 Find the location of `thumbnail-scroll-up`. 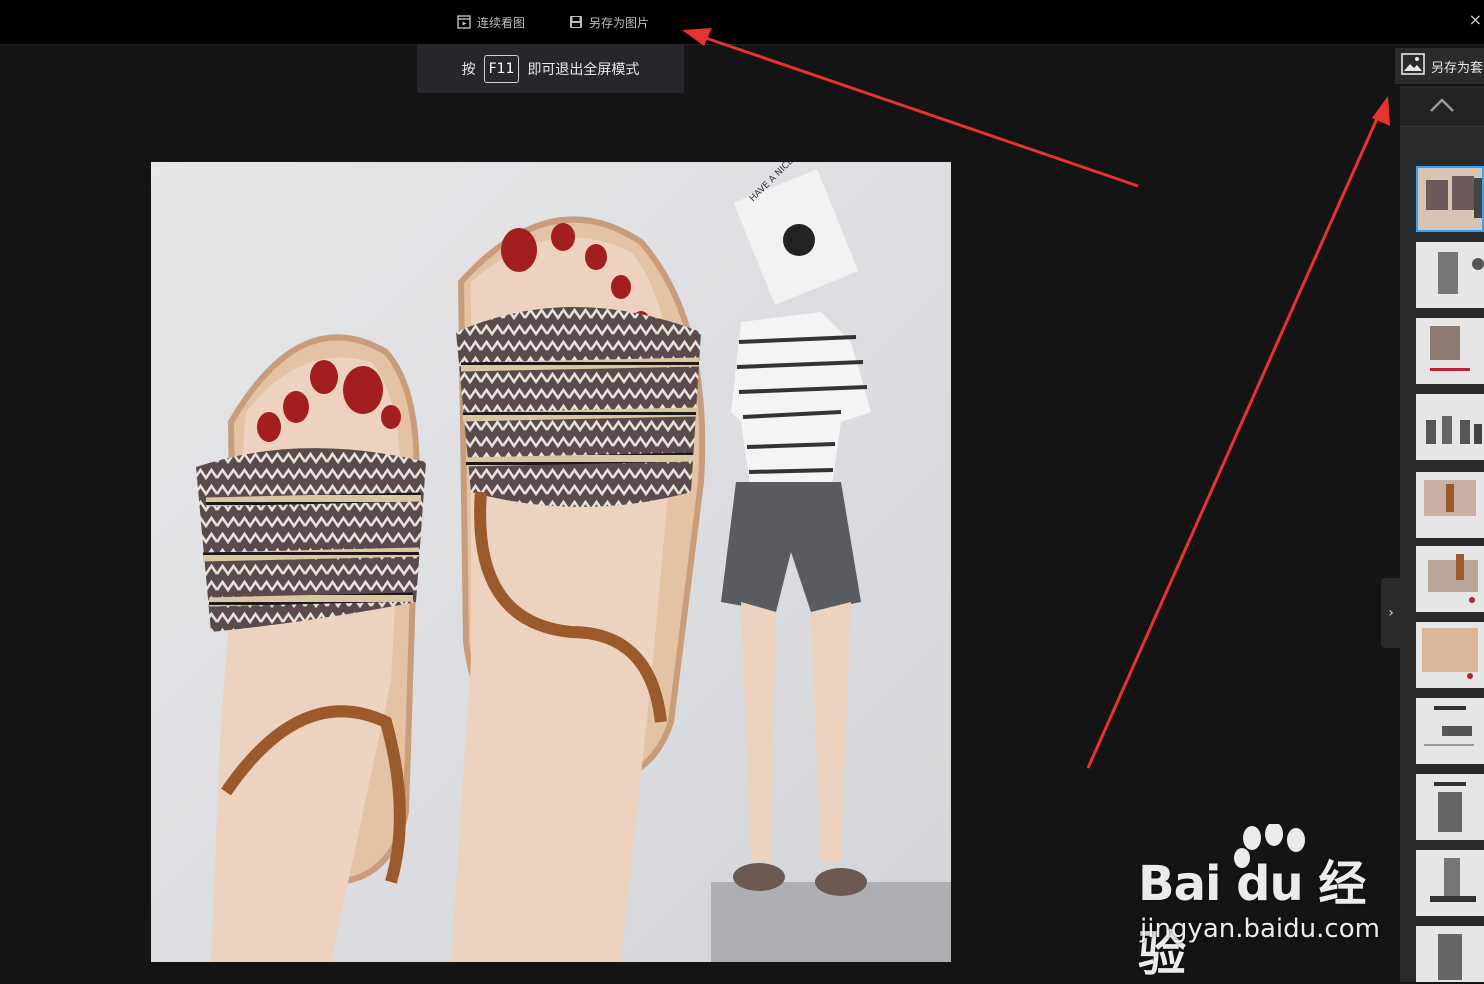

thumbnail-scroll-up is located at coordinates (1442, 107).